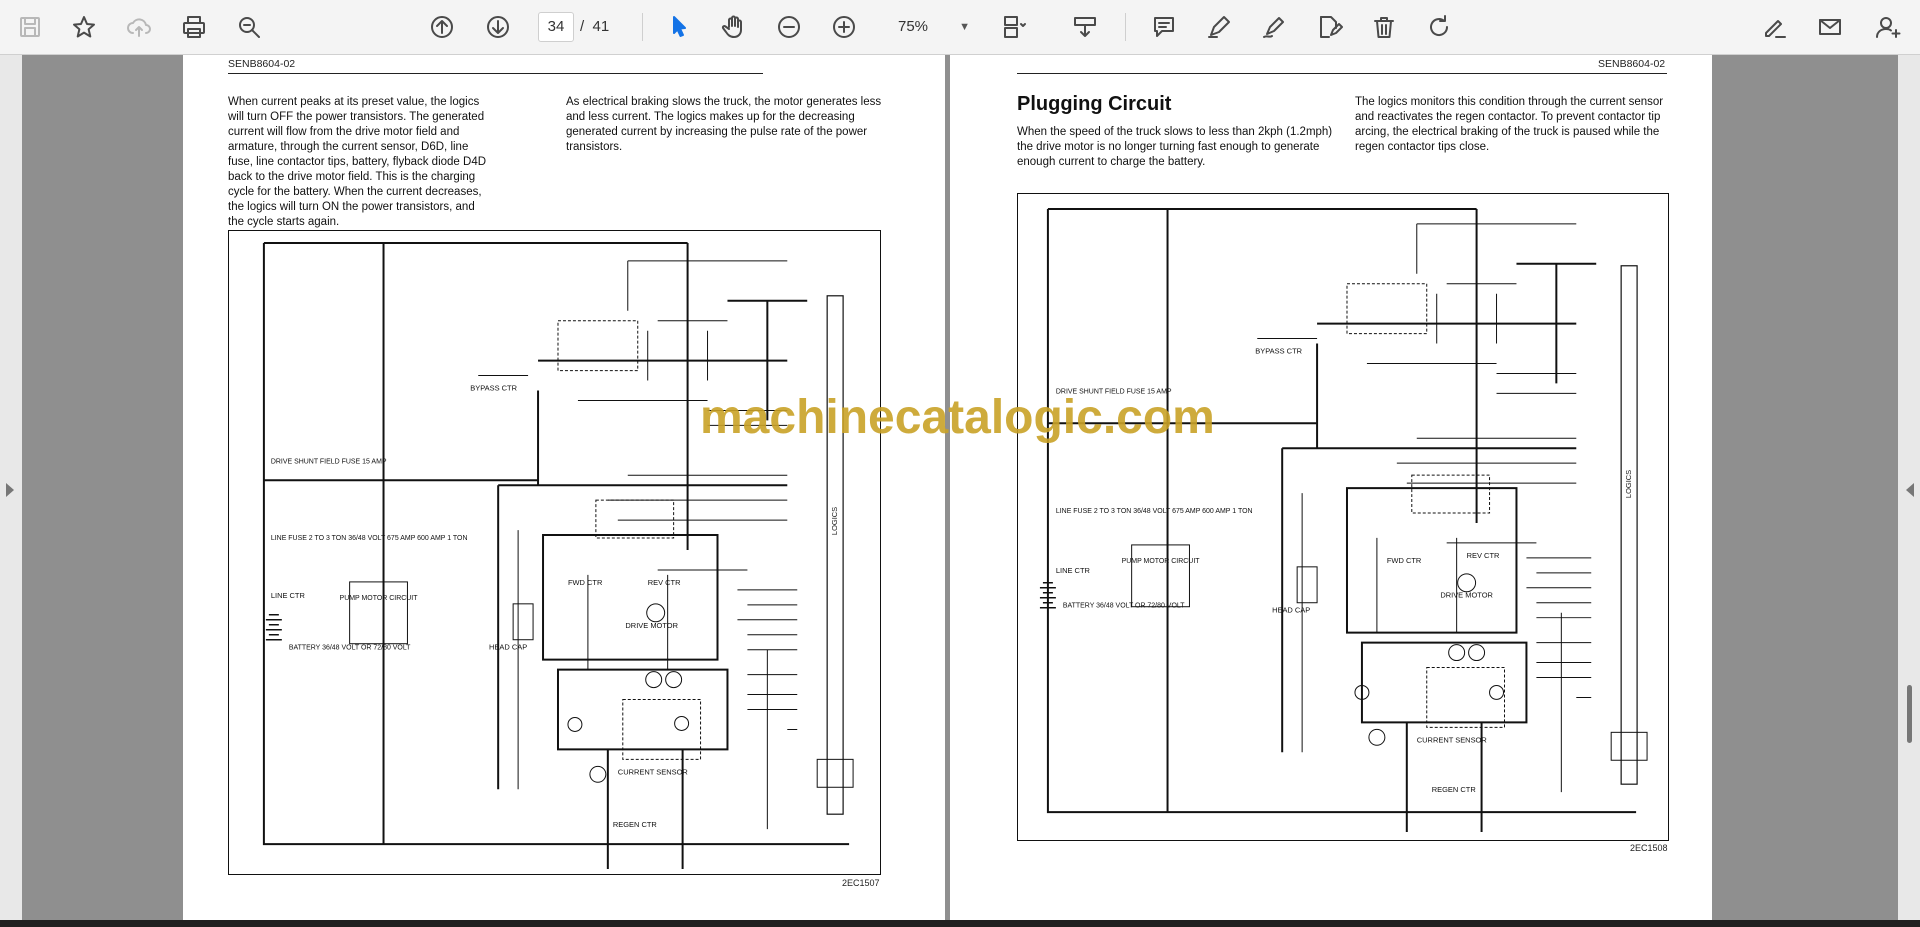 Image resolution: width=1920 pixels, height=927 pixels. What do you see at coordinates (194, 27) in the screenshot?
I see `print-icon` at bounding box center [194, 27].